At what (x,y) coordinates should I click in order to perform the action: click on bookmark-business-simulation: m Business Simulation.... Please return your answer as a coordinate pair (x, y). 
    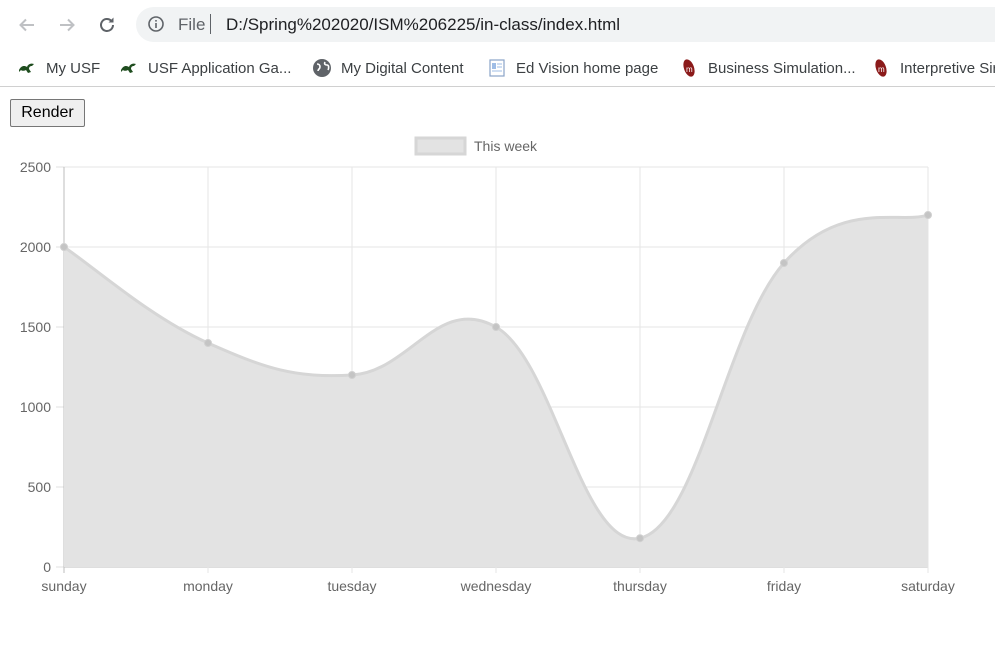
    Looking at the image, I should click on (767, 68).